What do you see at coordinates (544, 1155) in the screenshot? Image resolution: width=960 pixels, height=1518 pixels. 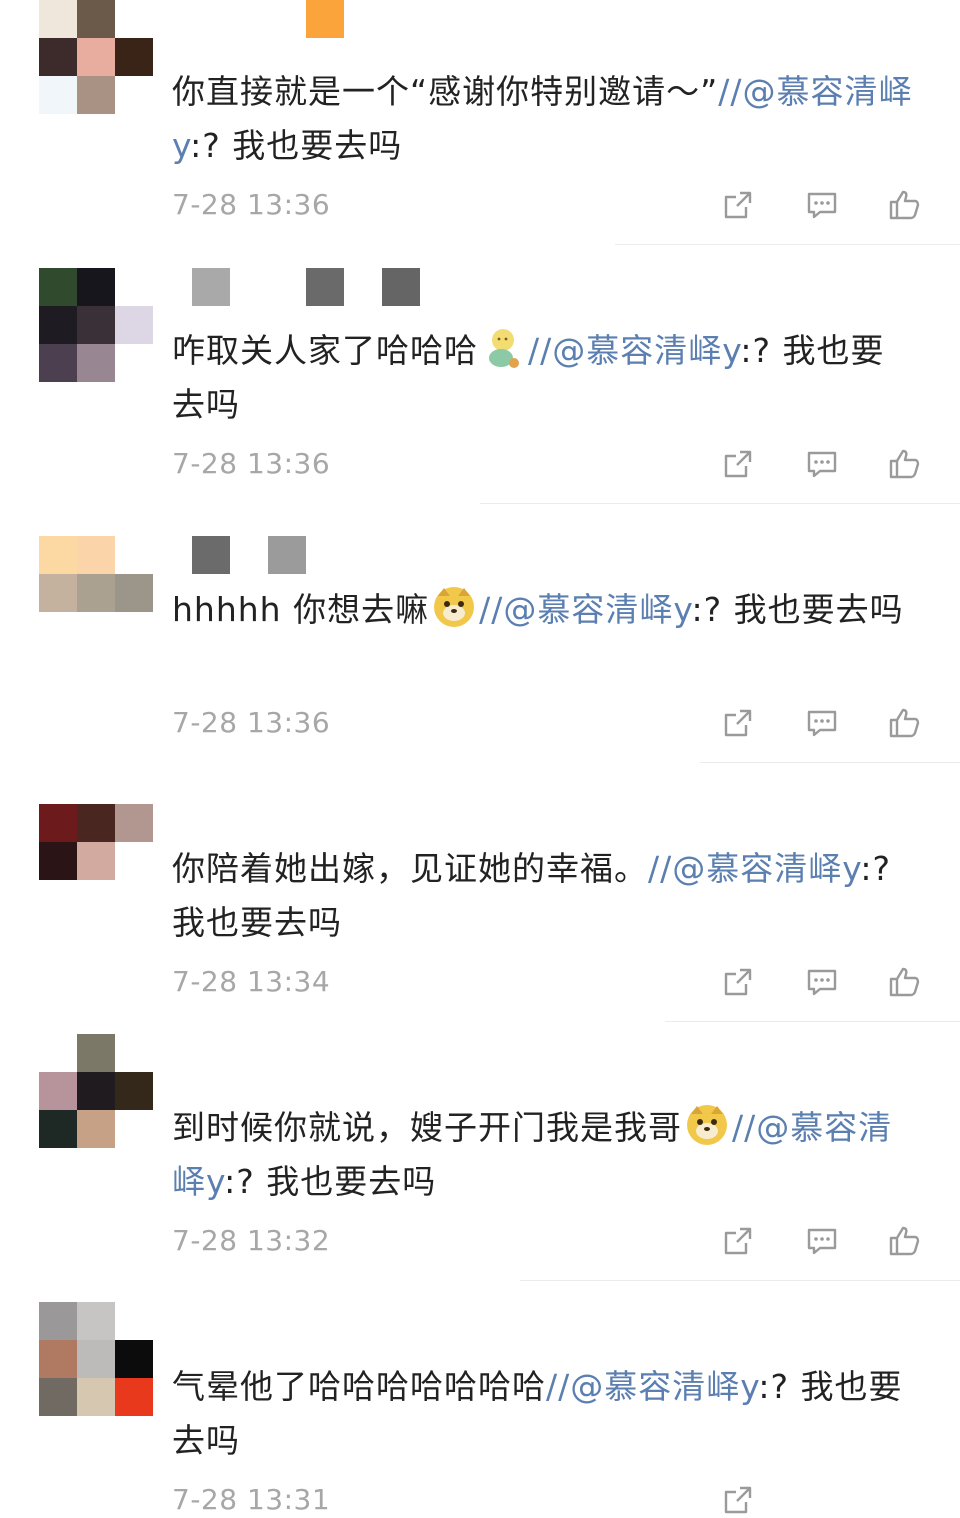 I see `comment-text: 到时候你就说，嫂子开门我是我哥//@慕容清峄y:? 我也要去吗` at bounding box center [544, 1155].